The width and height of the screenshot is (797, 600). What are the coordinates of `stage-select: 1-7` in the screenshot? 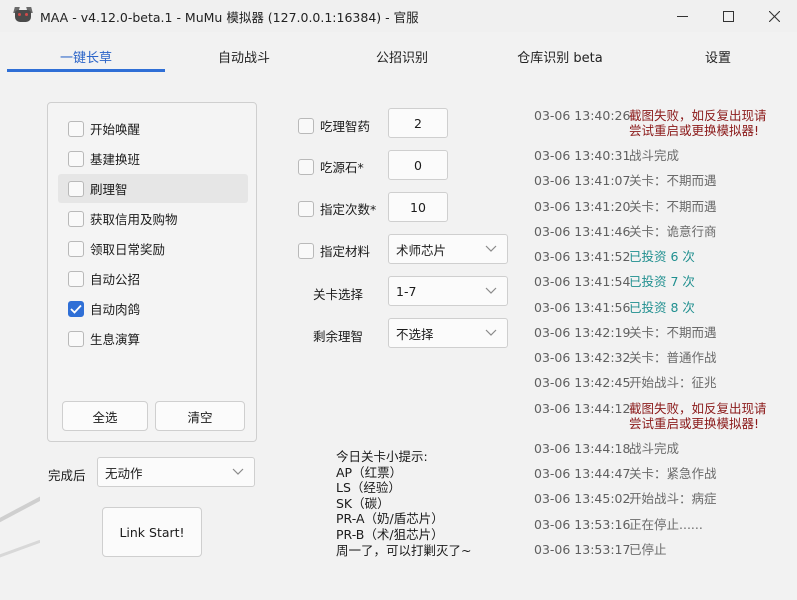 It's located at (448, 291).